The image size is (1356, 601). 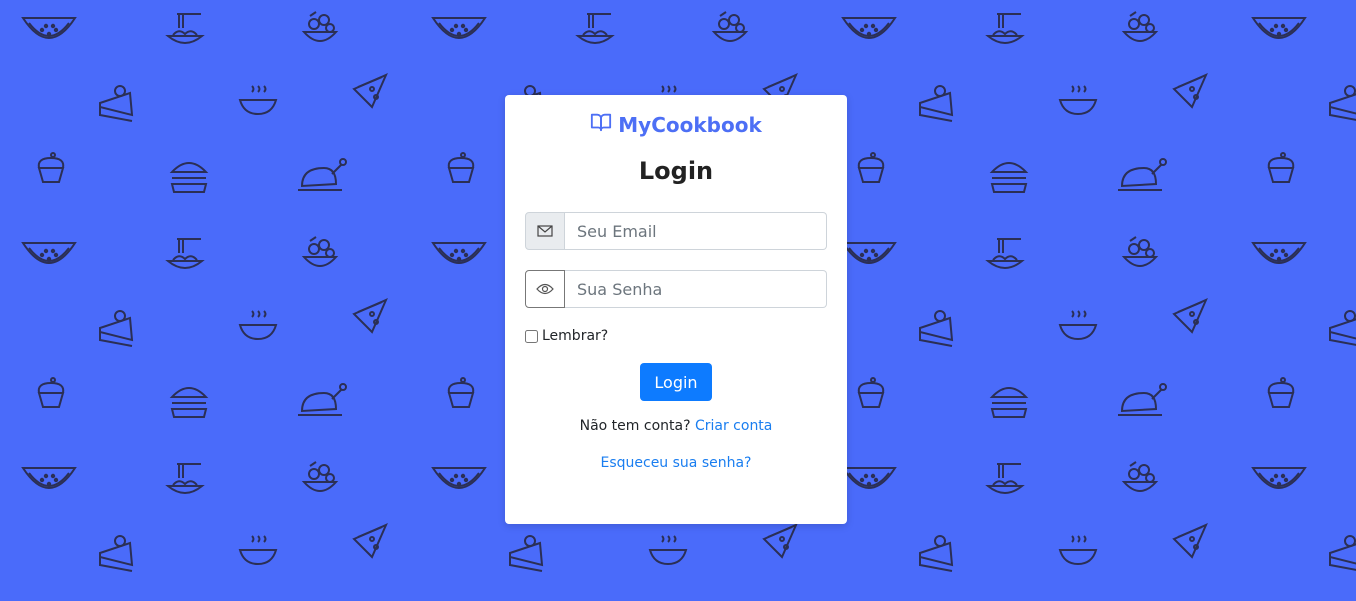 I want to click on eye-icon, so click(x=545, y=289).